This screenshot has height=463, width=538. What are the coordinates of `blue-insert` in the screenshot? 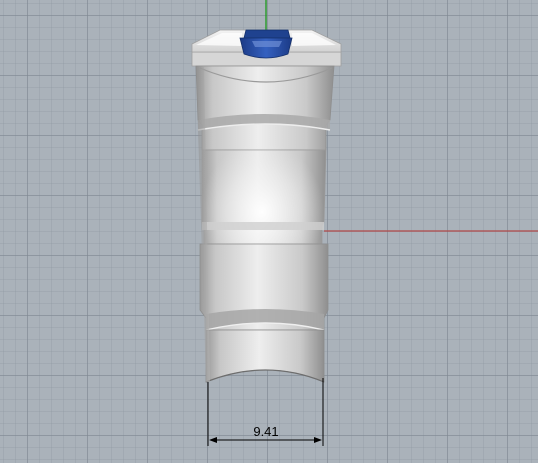 It's located at (266, 44).